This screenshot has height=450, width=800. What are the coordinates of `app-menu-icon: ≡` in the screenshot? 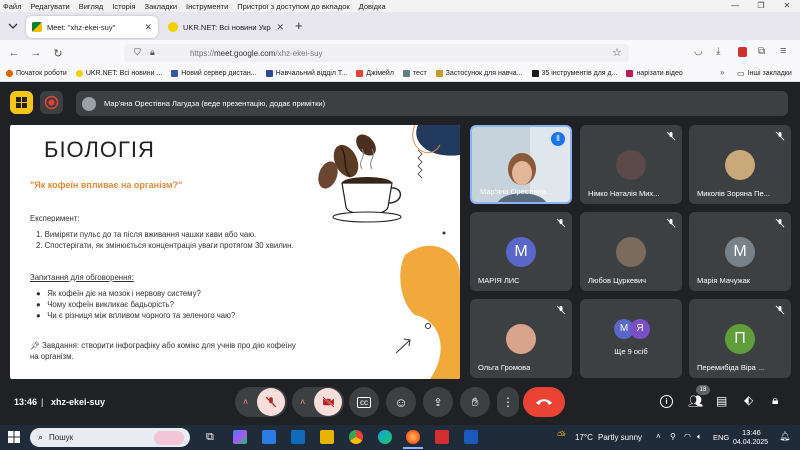 It's located at (783, 51).